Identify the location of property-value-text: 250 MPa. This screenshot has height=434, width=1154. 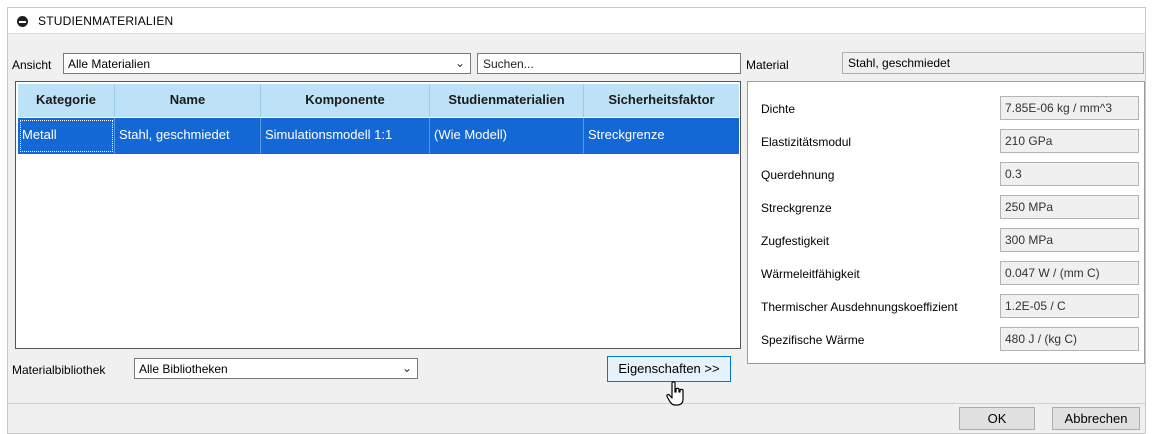
(1029, 207).